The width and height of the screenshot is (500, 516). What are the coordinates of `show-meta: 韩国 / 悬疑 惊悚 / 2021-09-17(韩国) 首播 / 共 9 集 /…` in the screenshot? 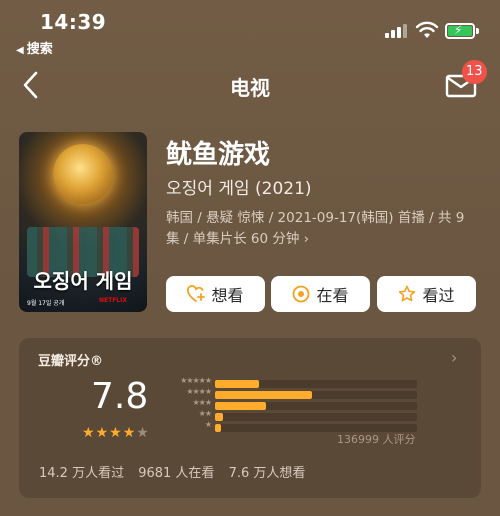 It's located at (321, 229).